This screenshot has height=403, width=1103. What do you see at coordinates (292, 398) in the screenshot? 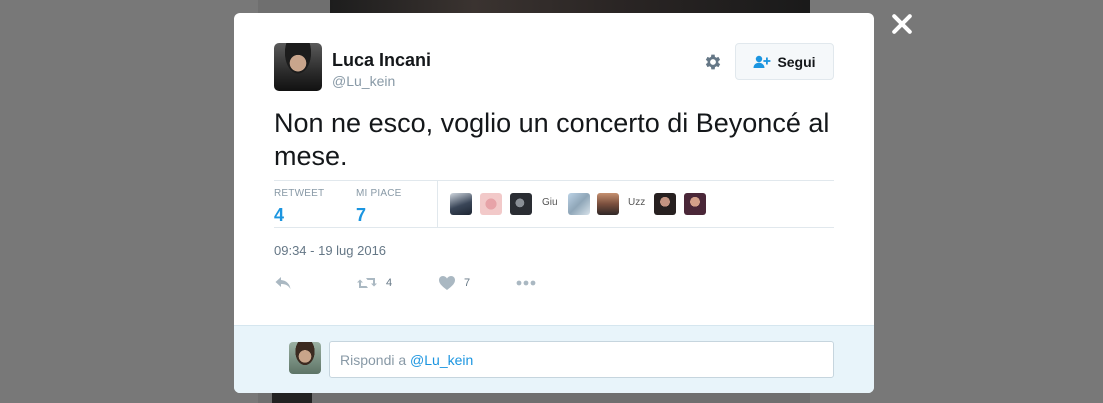
I see `background-element` at bounding box center [292, 398].